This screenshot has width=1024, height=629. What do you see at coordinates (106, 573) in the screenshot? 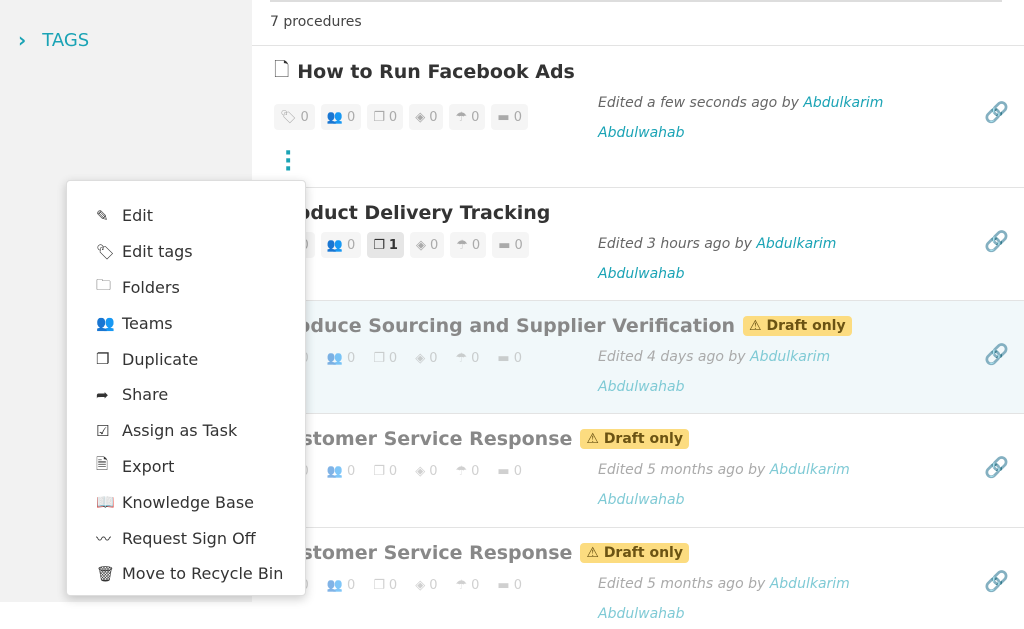
I see `trash-icon: 🗑` at bounding box center [106, 573].